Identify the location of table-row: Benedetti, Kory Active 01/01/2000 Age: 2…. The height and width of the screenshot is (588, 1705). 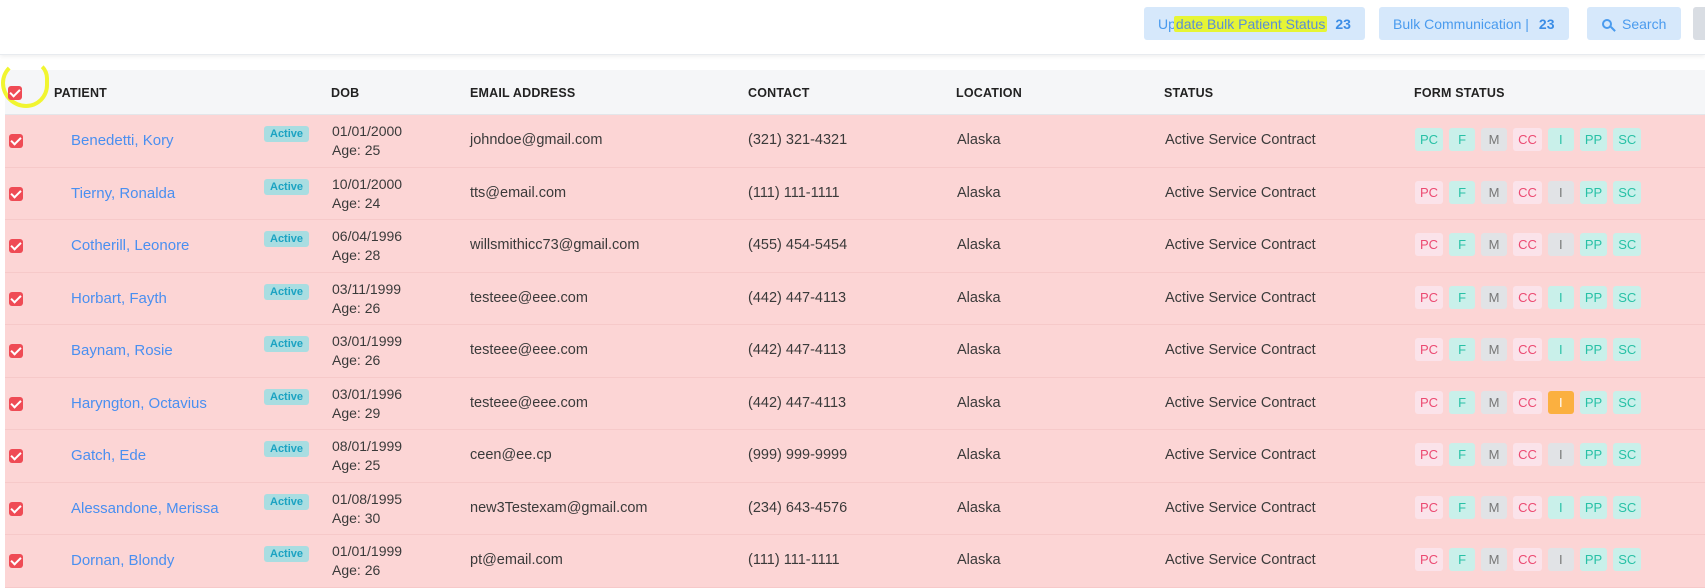
(855, 141).